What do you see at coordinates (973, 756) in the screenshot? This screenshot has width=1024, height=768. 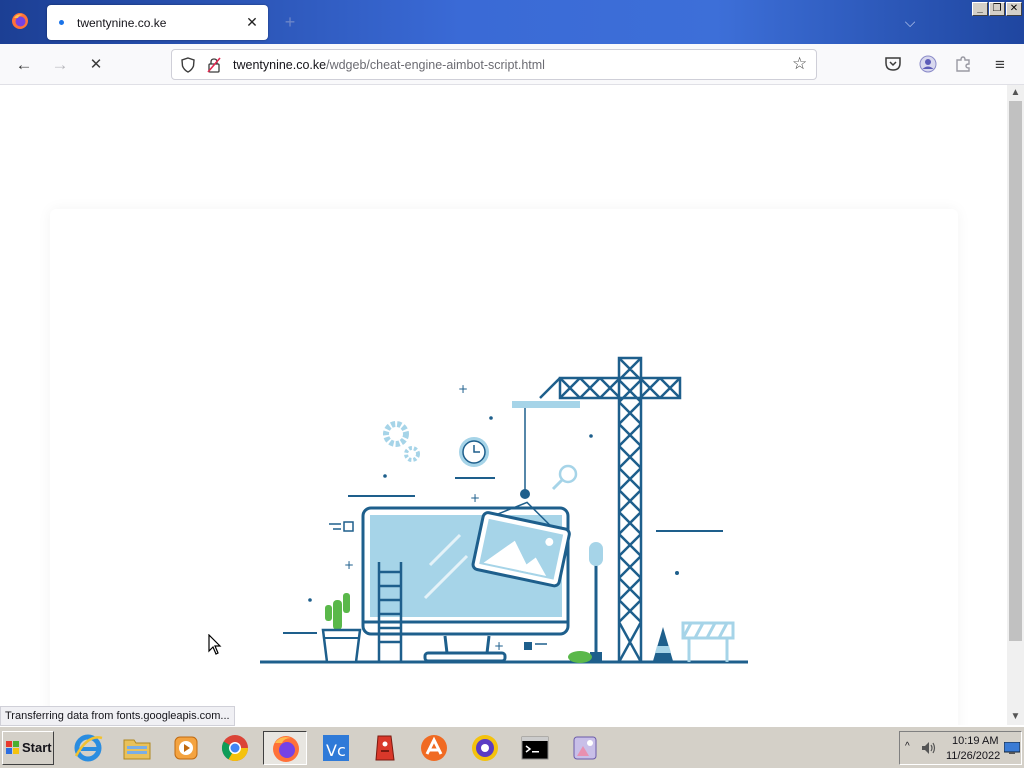 I see `clock-date: 11/26/2022` at bounding box center [973, 756].